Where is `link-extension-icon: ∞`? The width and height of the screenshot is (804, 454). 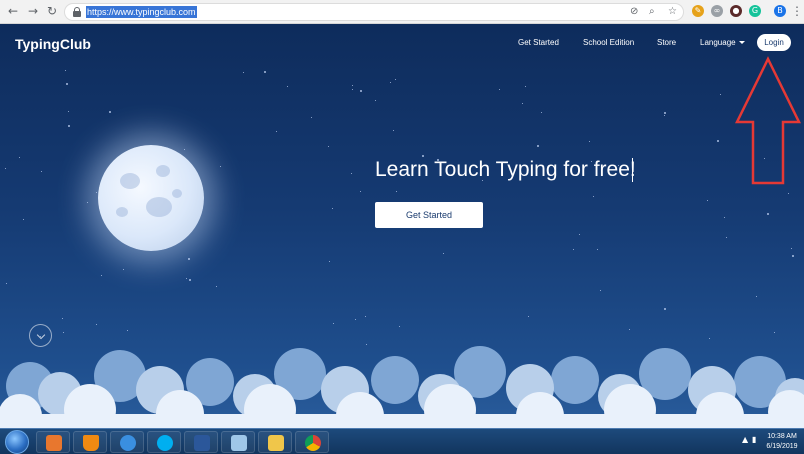 link-extension-icon: ∞ is located at coordinates (717, 11).